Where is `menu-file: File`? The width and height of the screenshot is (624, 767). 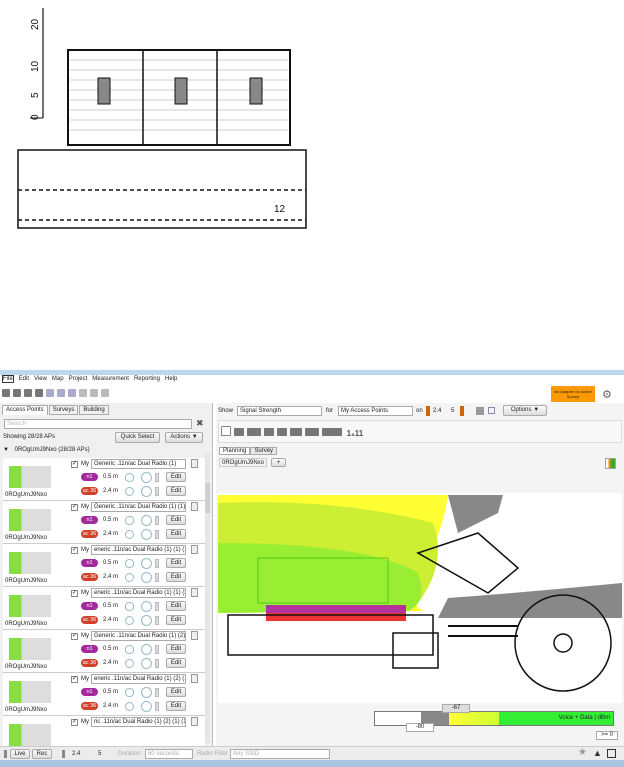
menu-file: File is located at coordinates (8, 379).